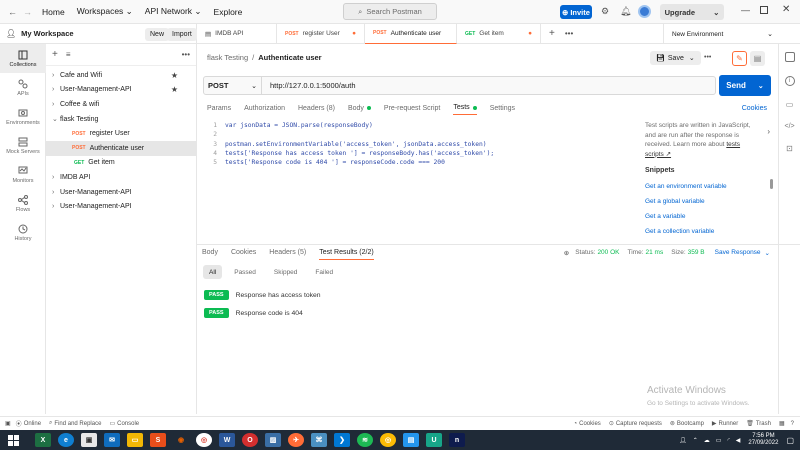 The height and width of the screenshot is (450, 800). What do you see at coordinates (219, 108) in the screenshot?
I see `tab-params: Params` at bounding box center [219, 108].